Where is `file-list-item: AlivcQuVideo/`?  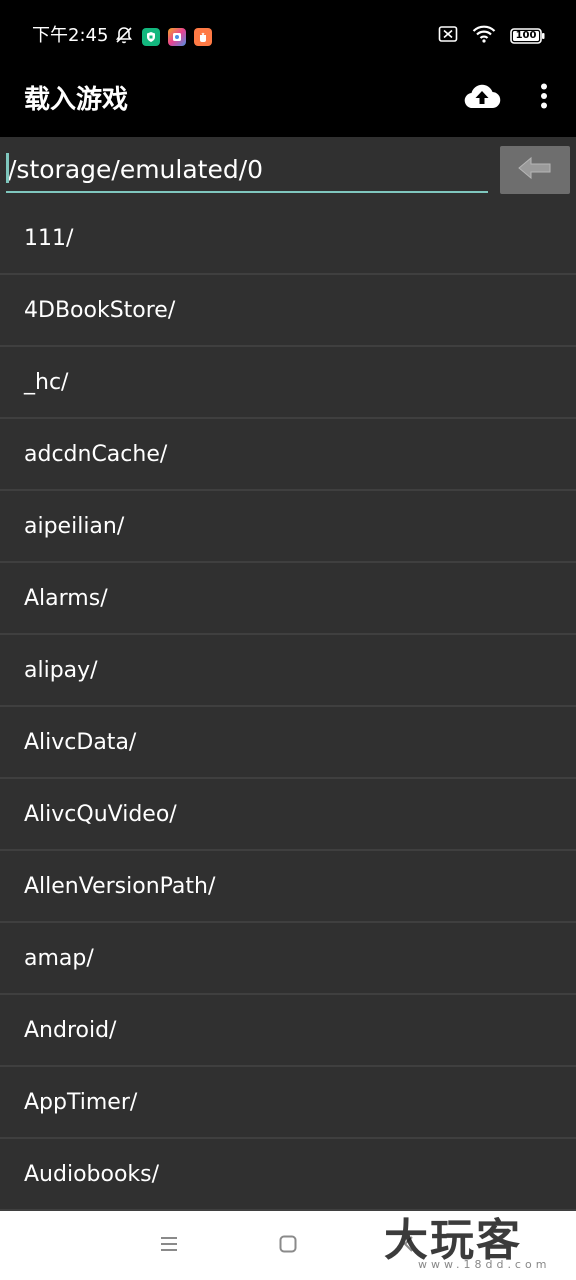
file-list-item: AlivcQuVideo/ is located at coordinates (288, 815).